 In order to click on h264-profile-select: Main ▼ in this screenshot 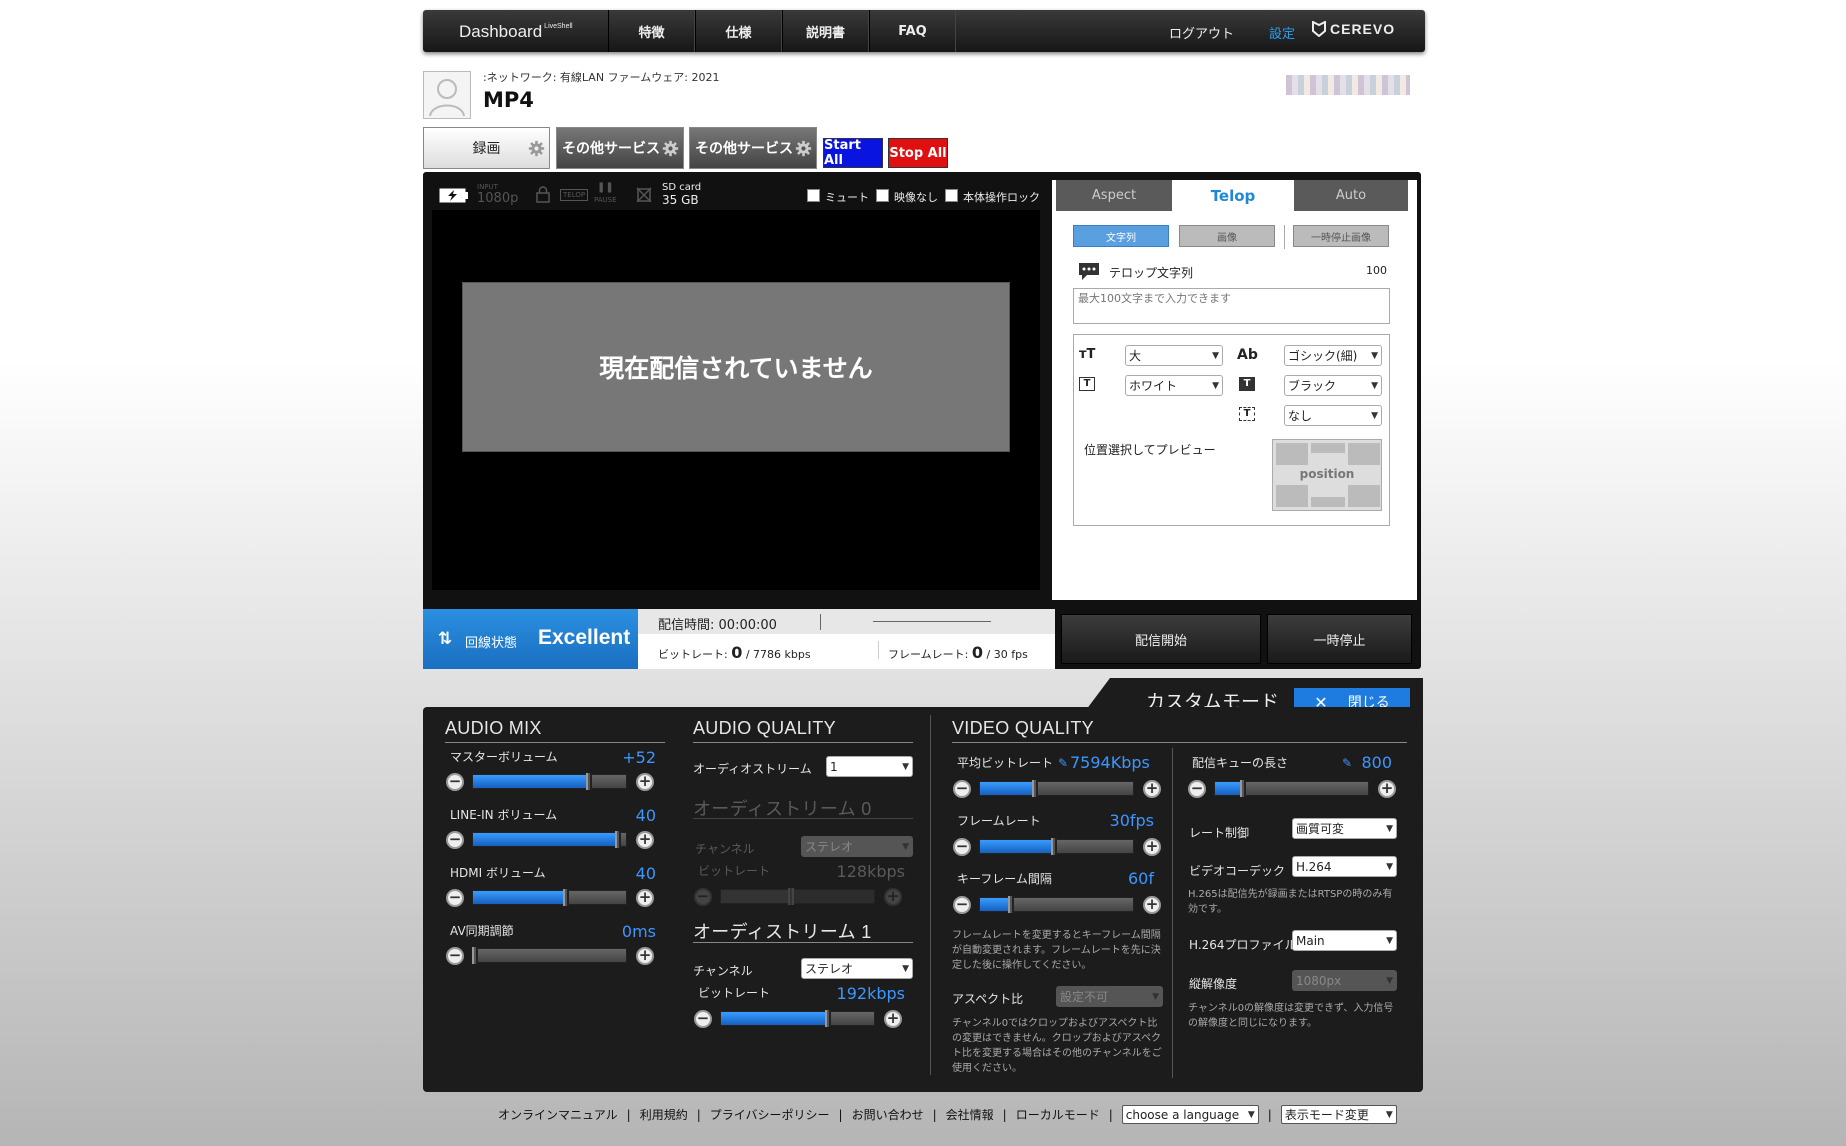, I will do `click(1344, 940)`.